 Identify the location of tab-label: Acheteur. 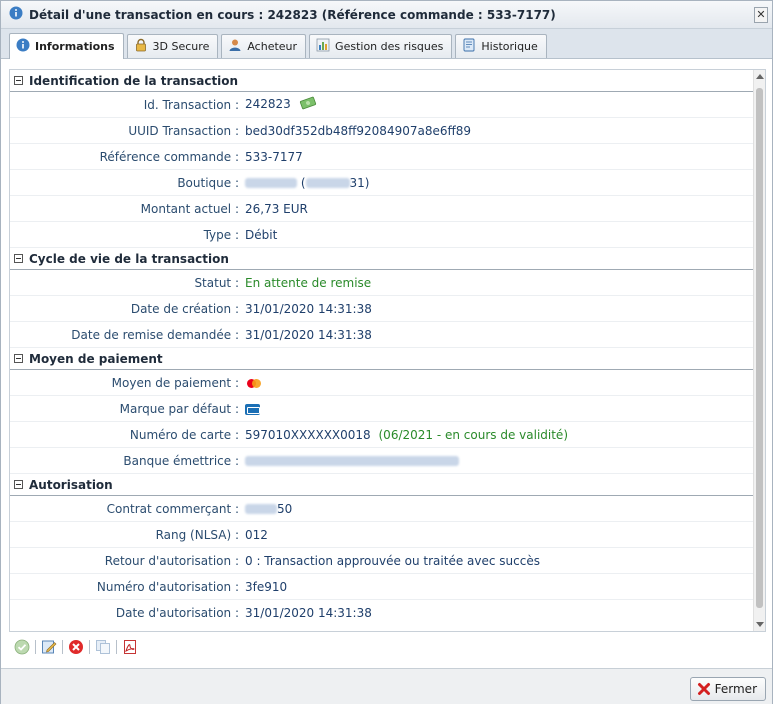
(272, 46).